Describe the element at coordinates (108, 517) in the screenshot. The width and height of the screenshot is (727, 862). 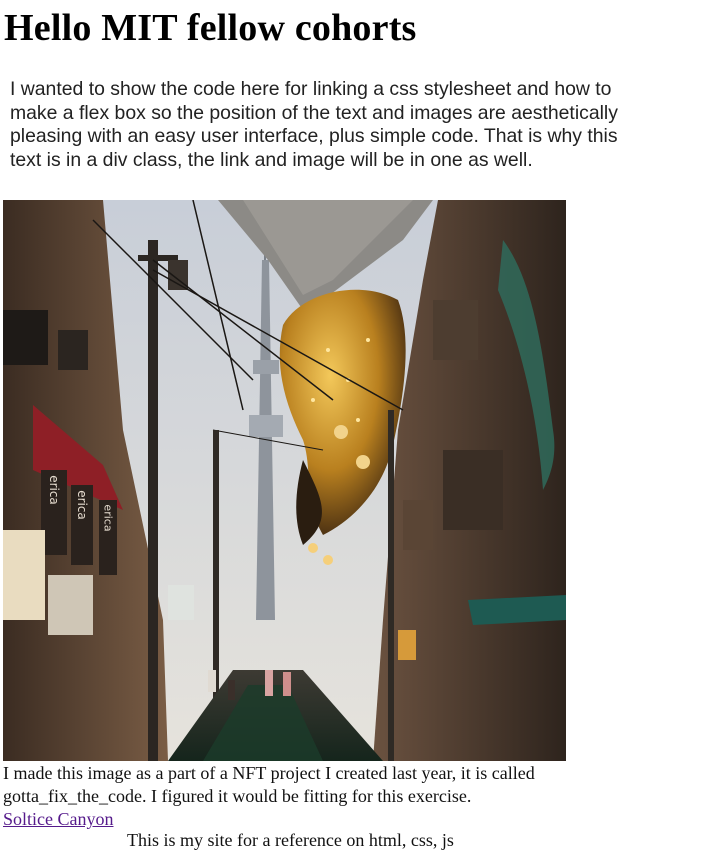
I see `sign-erica-3: erica` at that location.